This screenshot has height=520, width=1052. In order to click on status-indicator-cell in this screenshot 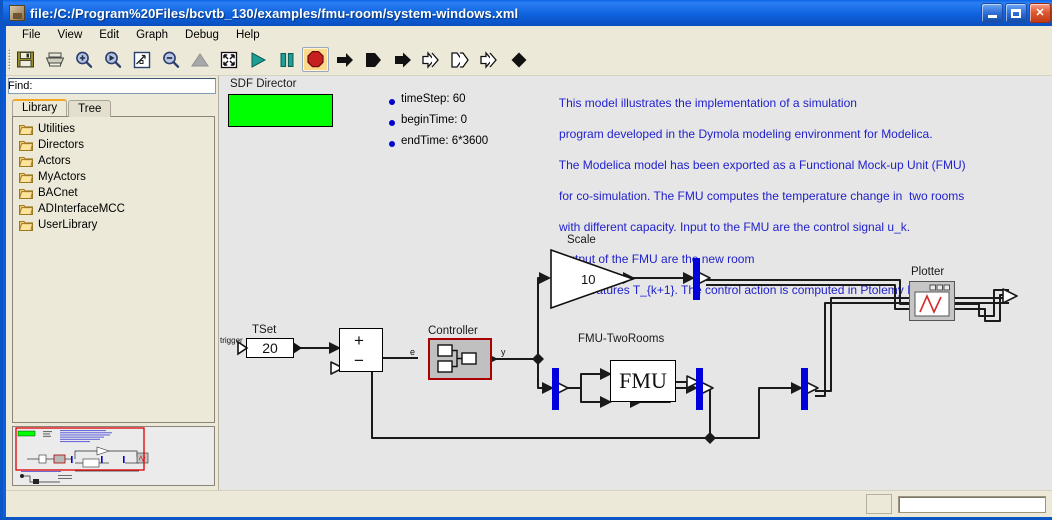, I will do `click(879, 504)`.